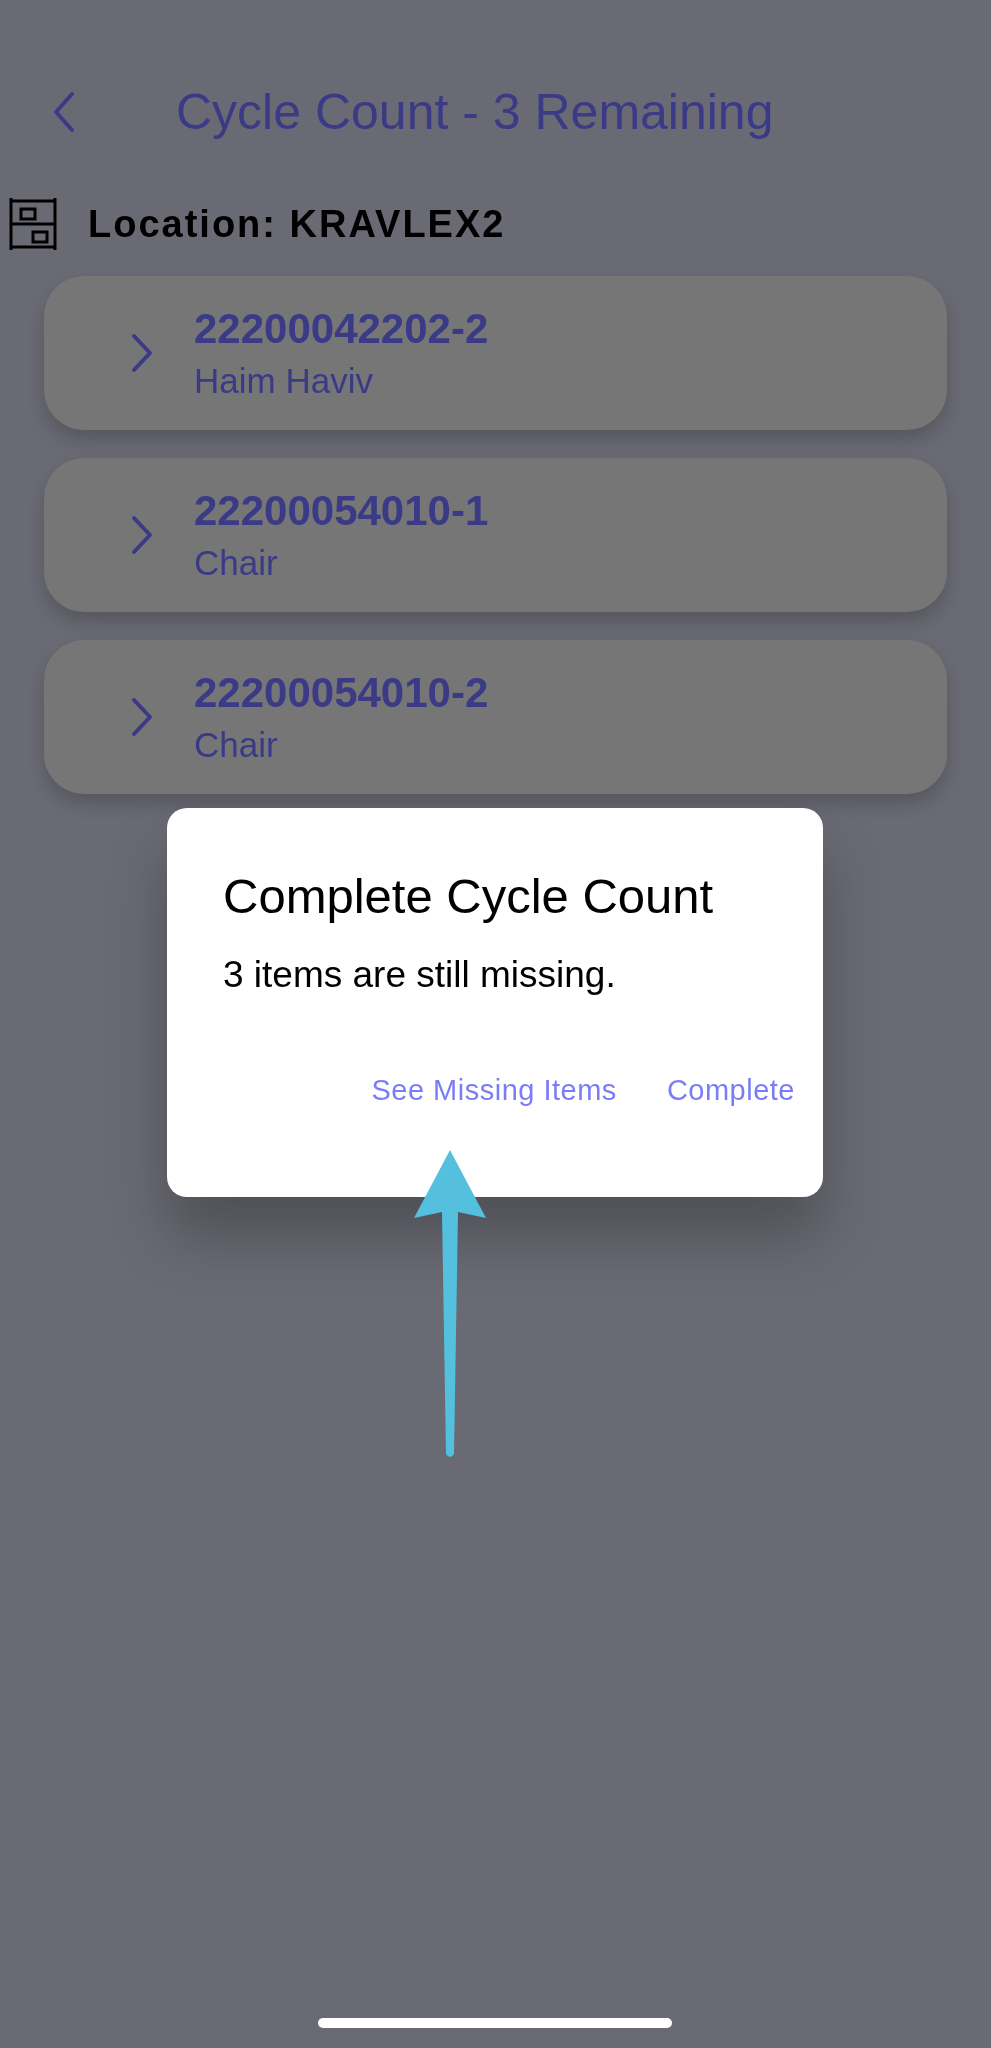 The image size is (991, 2048). I want to click on item-card: 22200054010-2 Chair, so click(495, 717).